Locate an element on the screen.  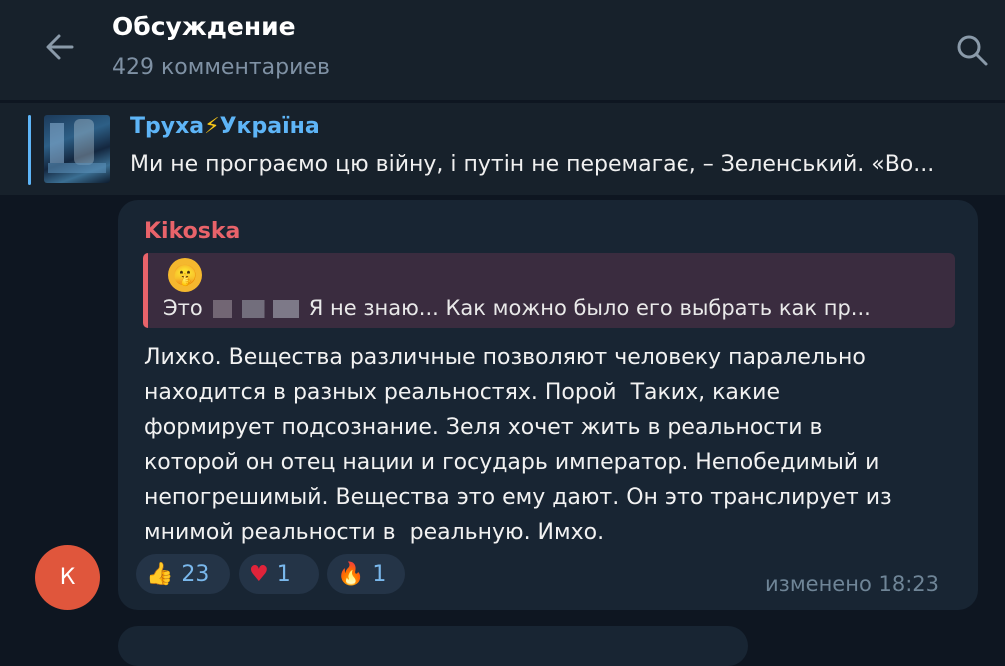
page-title: Обсуждение is located at coordinates (204, 26).